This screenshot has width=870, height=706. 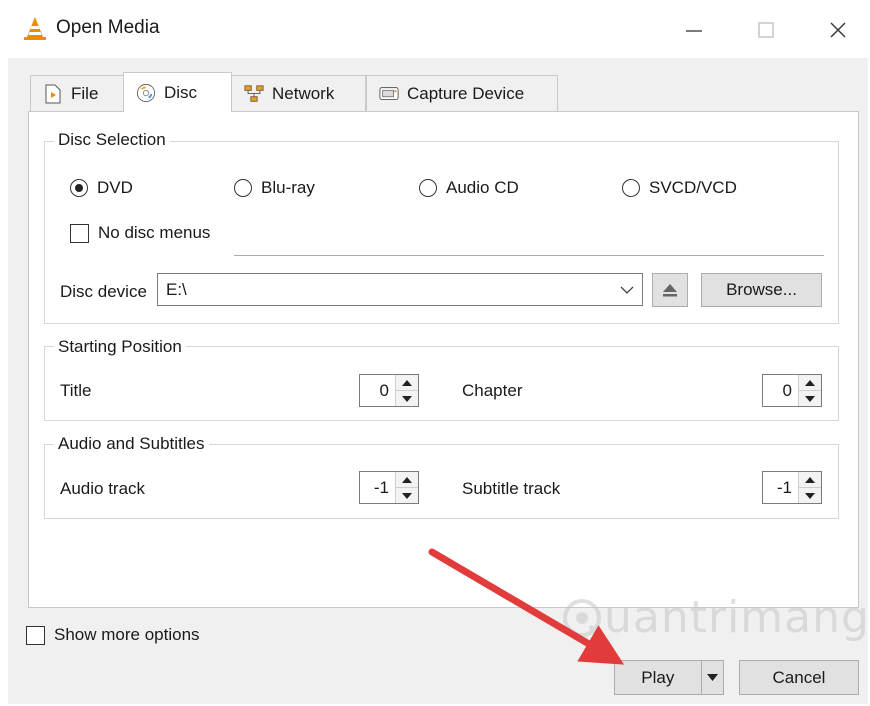 What do you see at coordinates (441, 383) in the screenshot?
I see `starting-position-group` at bounding box center [441, 383].